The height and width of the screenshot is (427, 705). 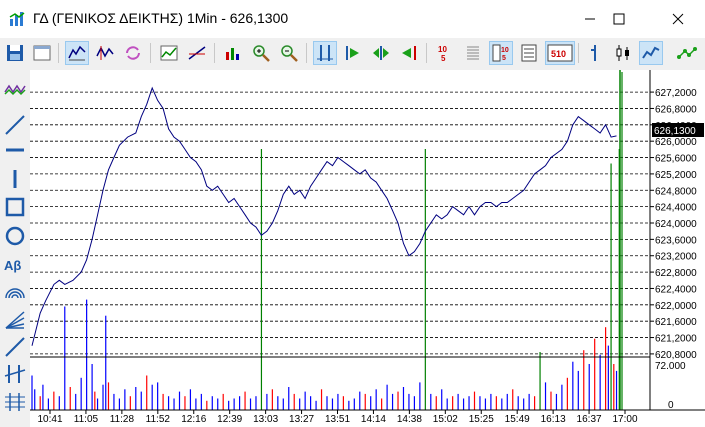 What do you see at coordinates (624, 419) in the screenshot?
I see `time-tick-label: 17:00` at bounding box center [624, 419].